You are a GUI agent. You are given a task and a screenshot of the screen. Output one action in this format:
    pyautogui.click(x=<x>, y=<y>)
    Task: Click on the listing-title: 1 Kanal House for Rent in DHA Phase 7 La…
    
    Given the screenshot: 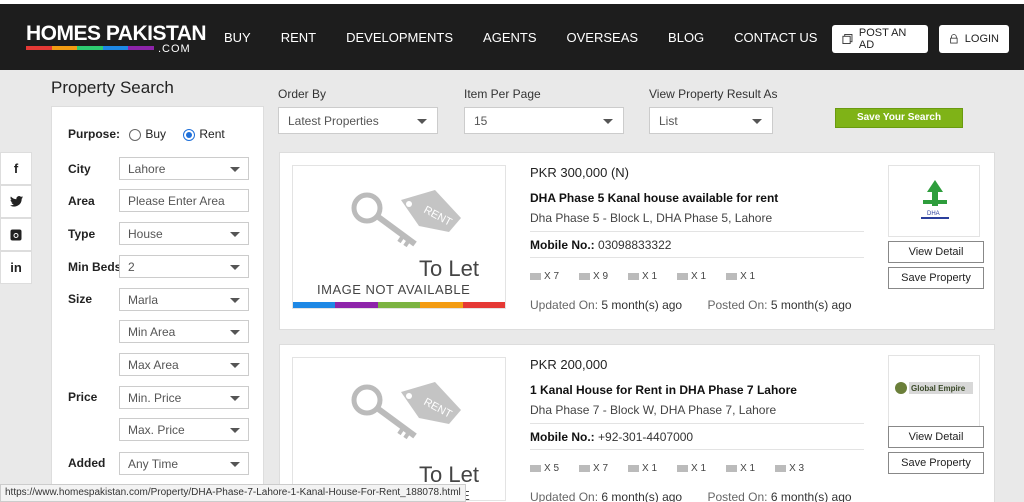 What is the action you would take?
    pyautogui.click(x=663, y=390)
    